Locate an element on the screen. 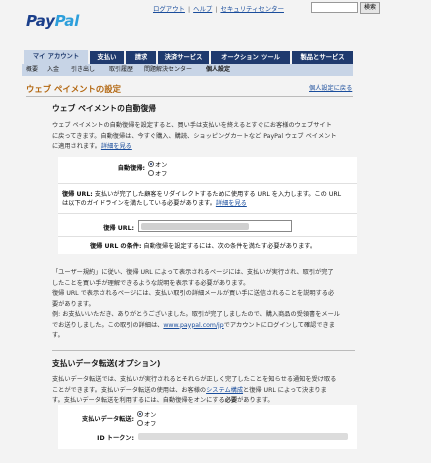 The image size is (431, 463). help-link: ヘルプ is located at coordinates (202, 9).